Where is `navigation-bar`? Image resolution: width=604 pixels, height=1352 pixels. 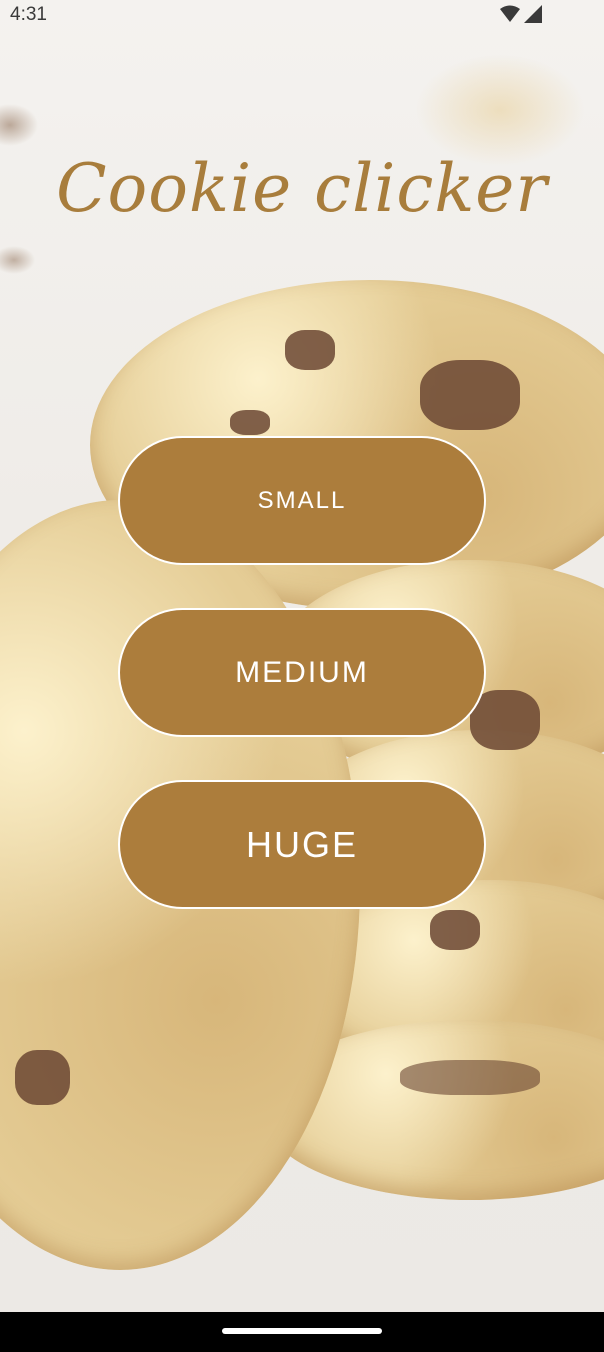 navigation-bar is located at coordinates (302, 1332).